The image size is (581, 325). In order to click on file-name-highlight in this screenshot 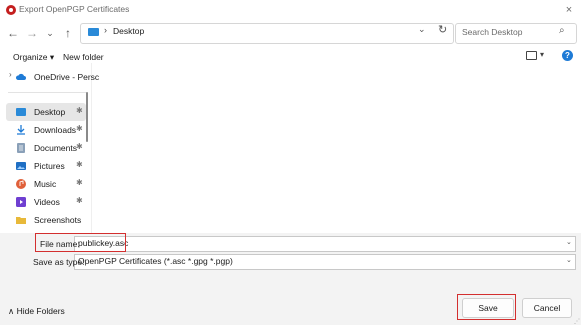, I will do `click(80, 242)`.